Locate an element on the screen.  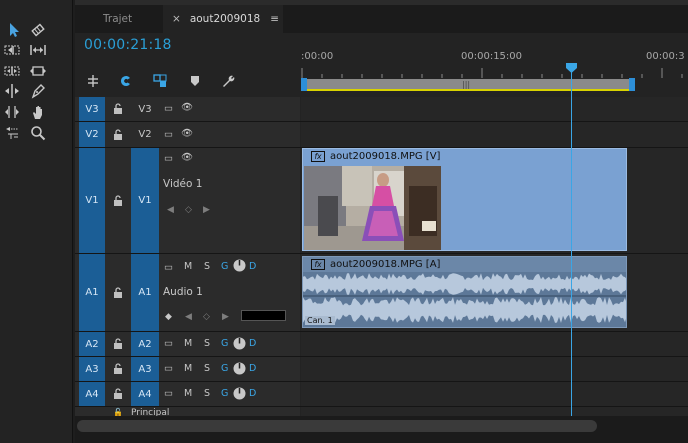
tab-trajet: Trajet is located at coordinates (131, 19).